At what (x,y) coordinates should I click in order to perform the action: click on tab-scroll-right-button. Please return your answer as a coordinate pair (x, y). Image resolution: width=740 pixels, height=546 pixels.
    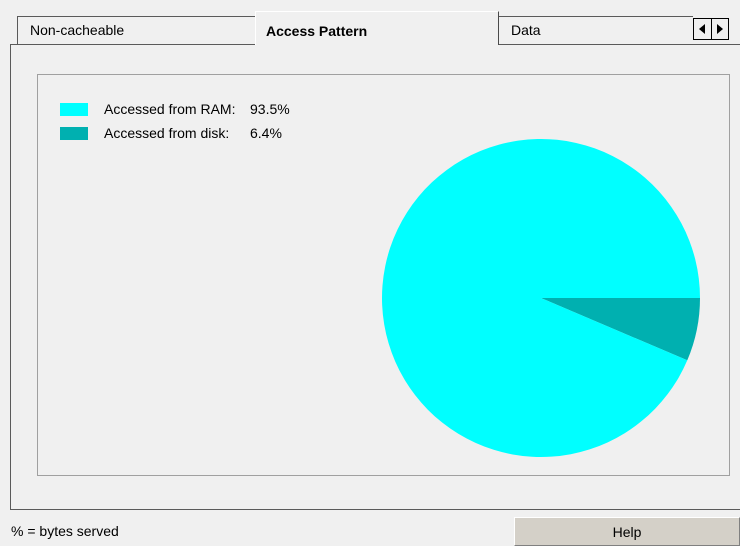
    Looking at the image, I should click on (720, 29).